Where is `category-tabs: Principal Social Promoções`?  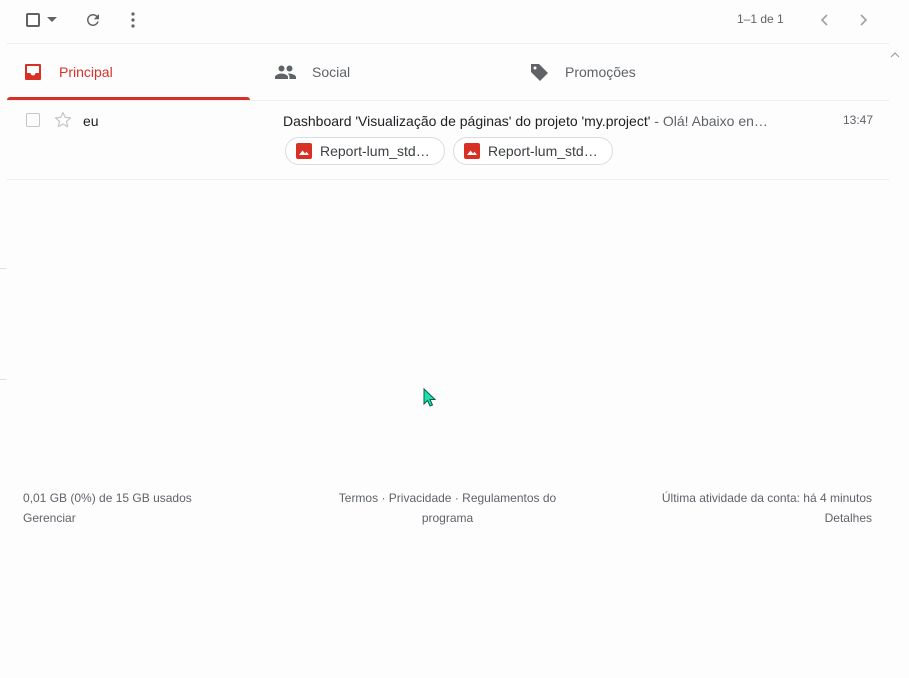
category-tabs: Principal Social Promoções is located at coordinates (448, 72).